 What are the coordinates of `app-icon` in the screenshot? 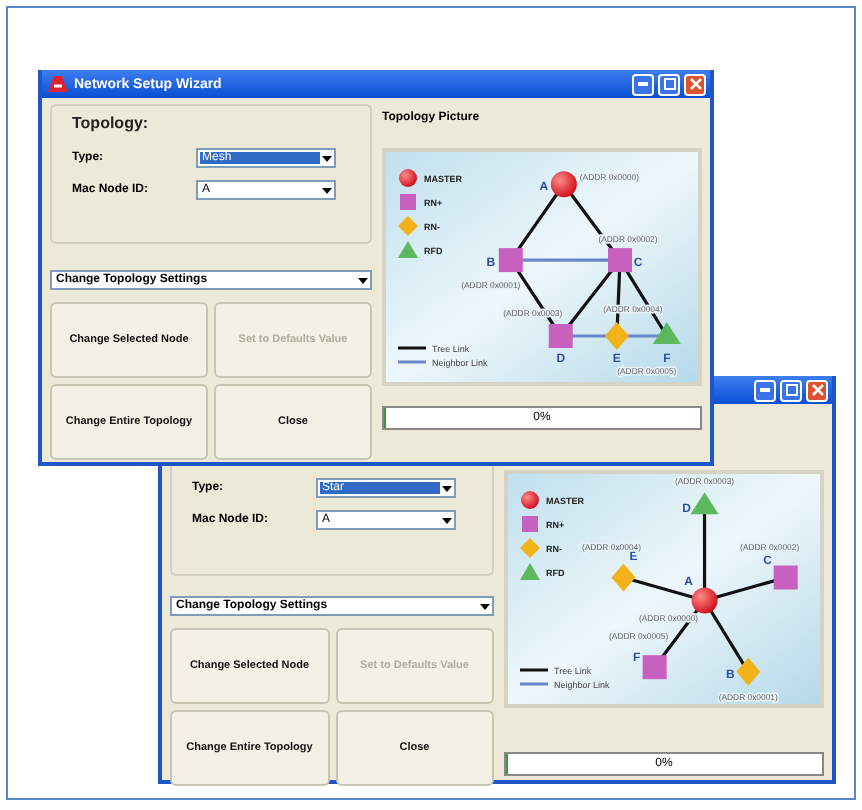 It's located at (58, 84).